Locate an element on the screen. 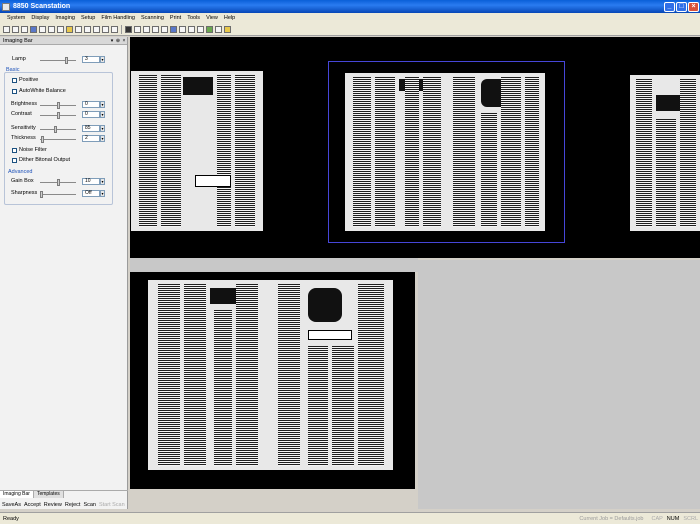 This screenshot has width=700, height=524. gain-slider-thumb is located at coordinates (58, 182).